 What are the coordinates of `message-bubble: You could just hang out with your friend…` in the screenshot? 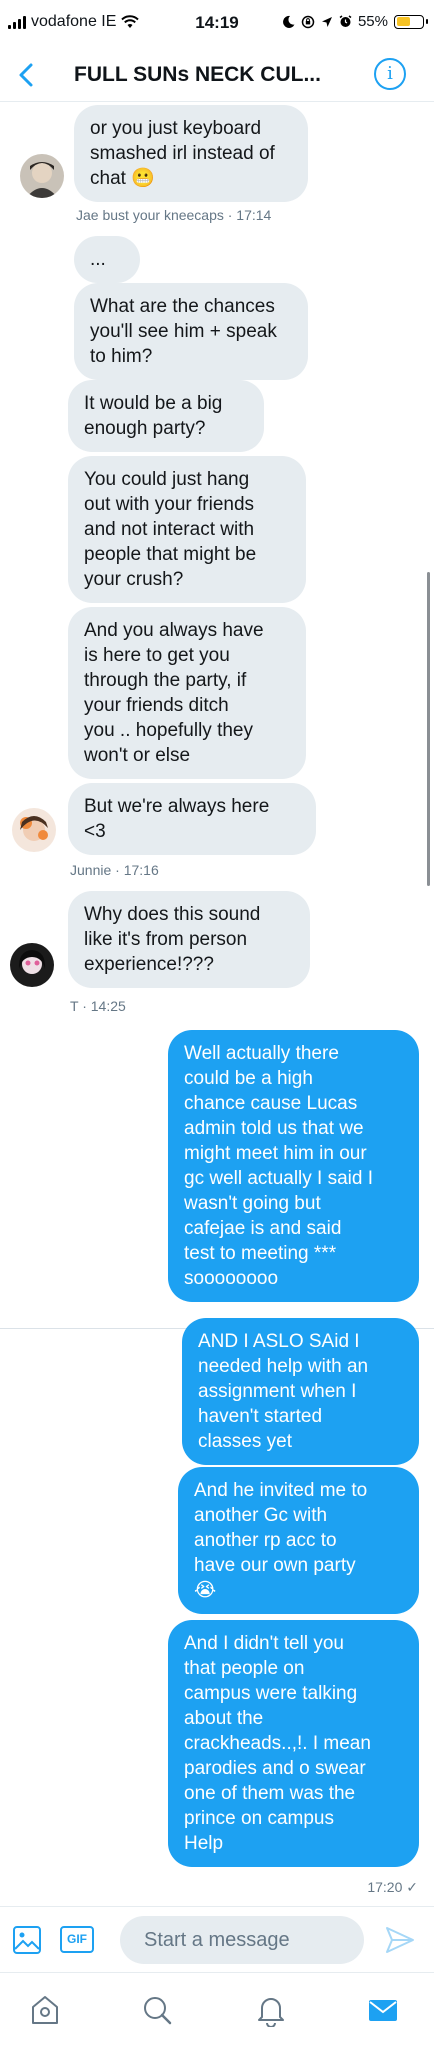 It's located at (187, 529).